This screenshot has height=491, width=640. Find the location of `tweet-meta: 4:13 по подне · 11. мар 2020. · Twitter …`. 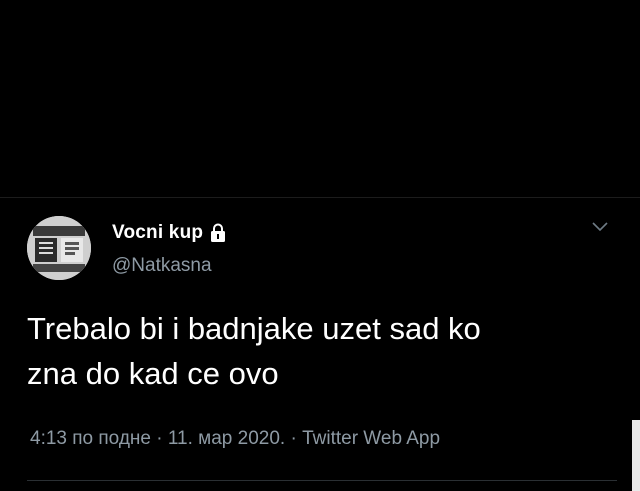

tweet-meta: 4:13 по подне · 11. мар 2020. · Twitter … is located at coordinates (235, 439).